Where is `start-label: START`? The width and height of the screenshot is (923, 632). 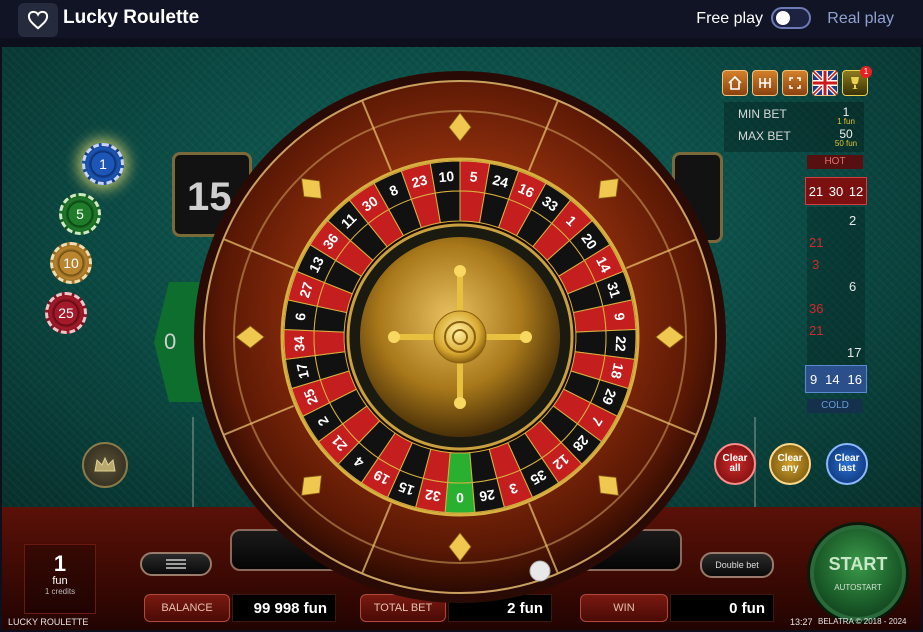
start-label: START is located at coordinates (858, 564).